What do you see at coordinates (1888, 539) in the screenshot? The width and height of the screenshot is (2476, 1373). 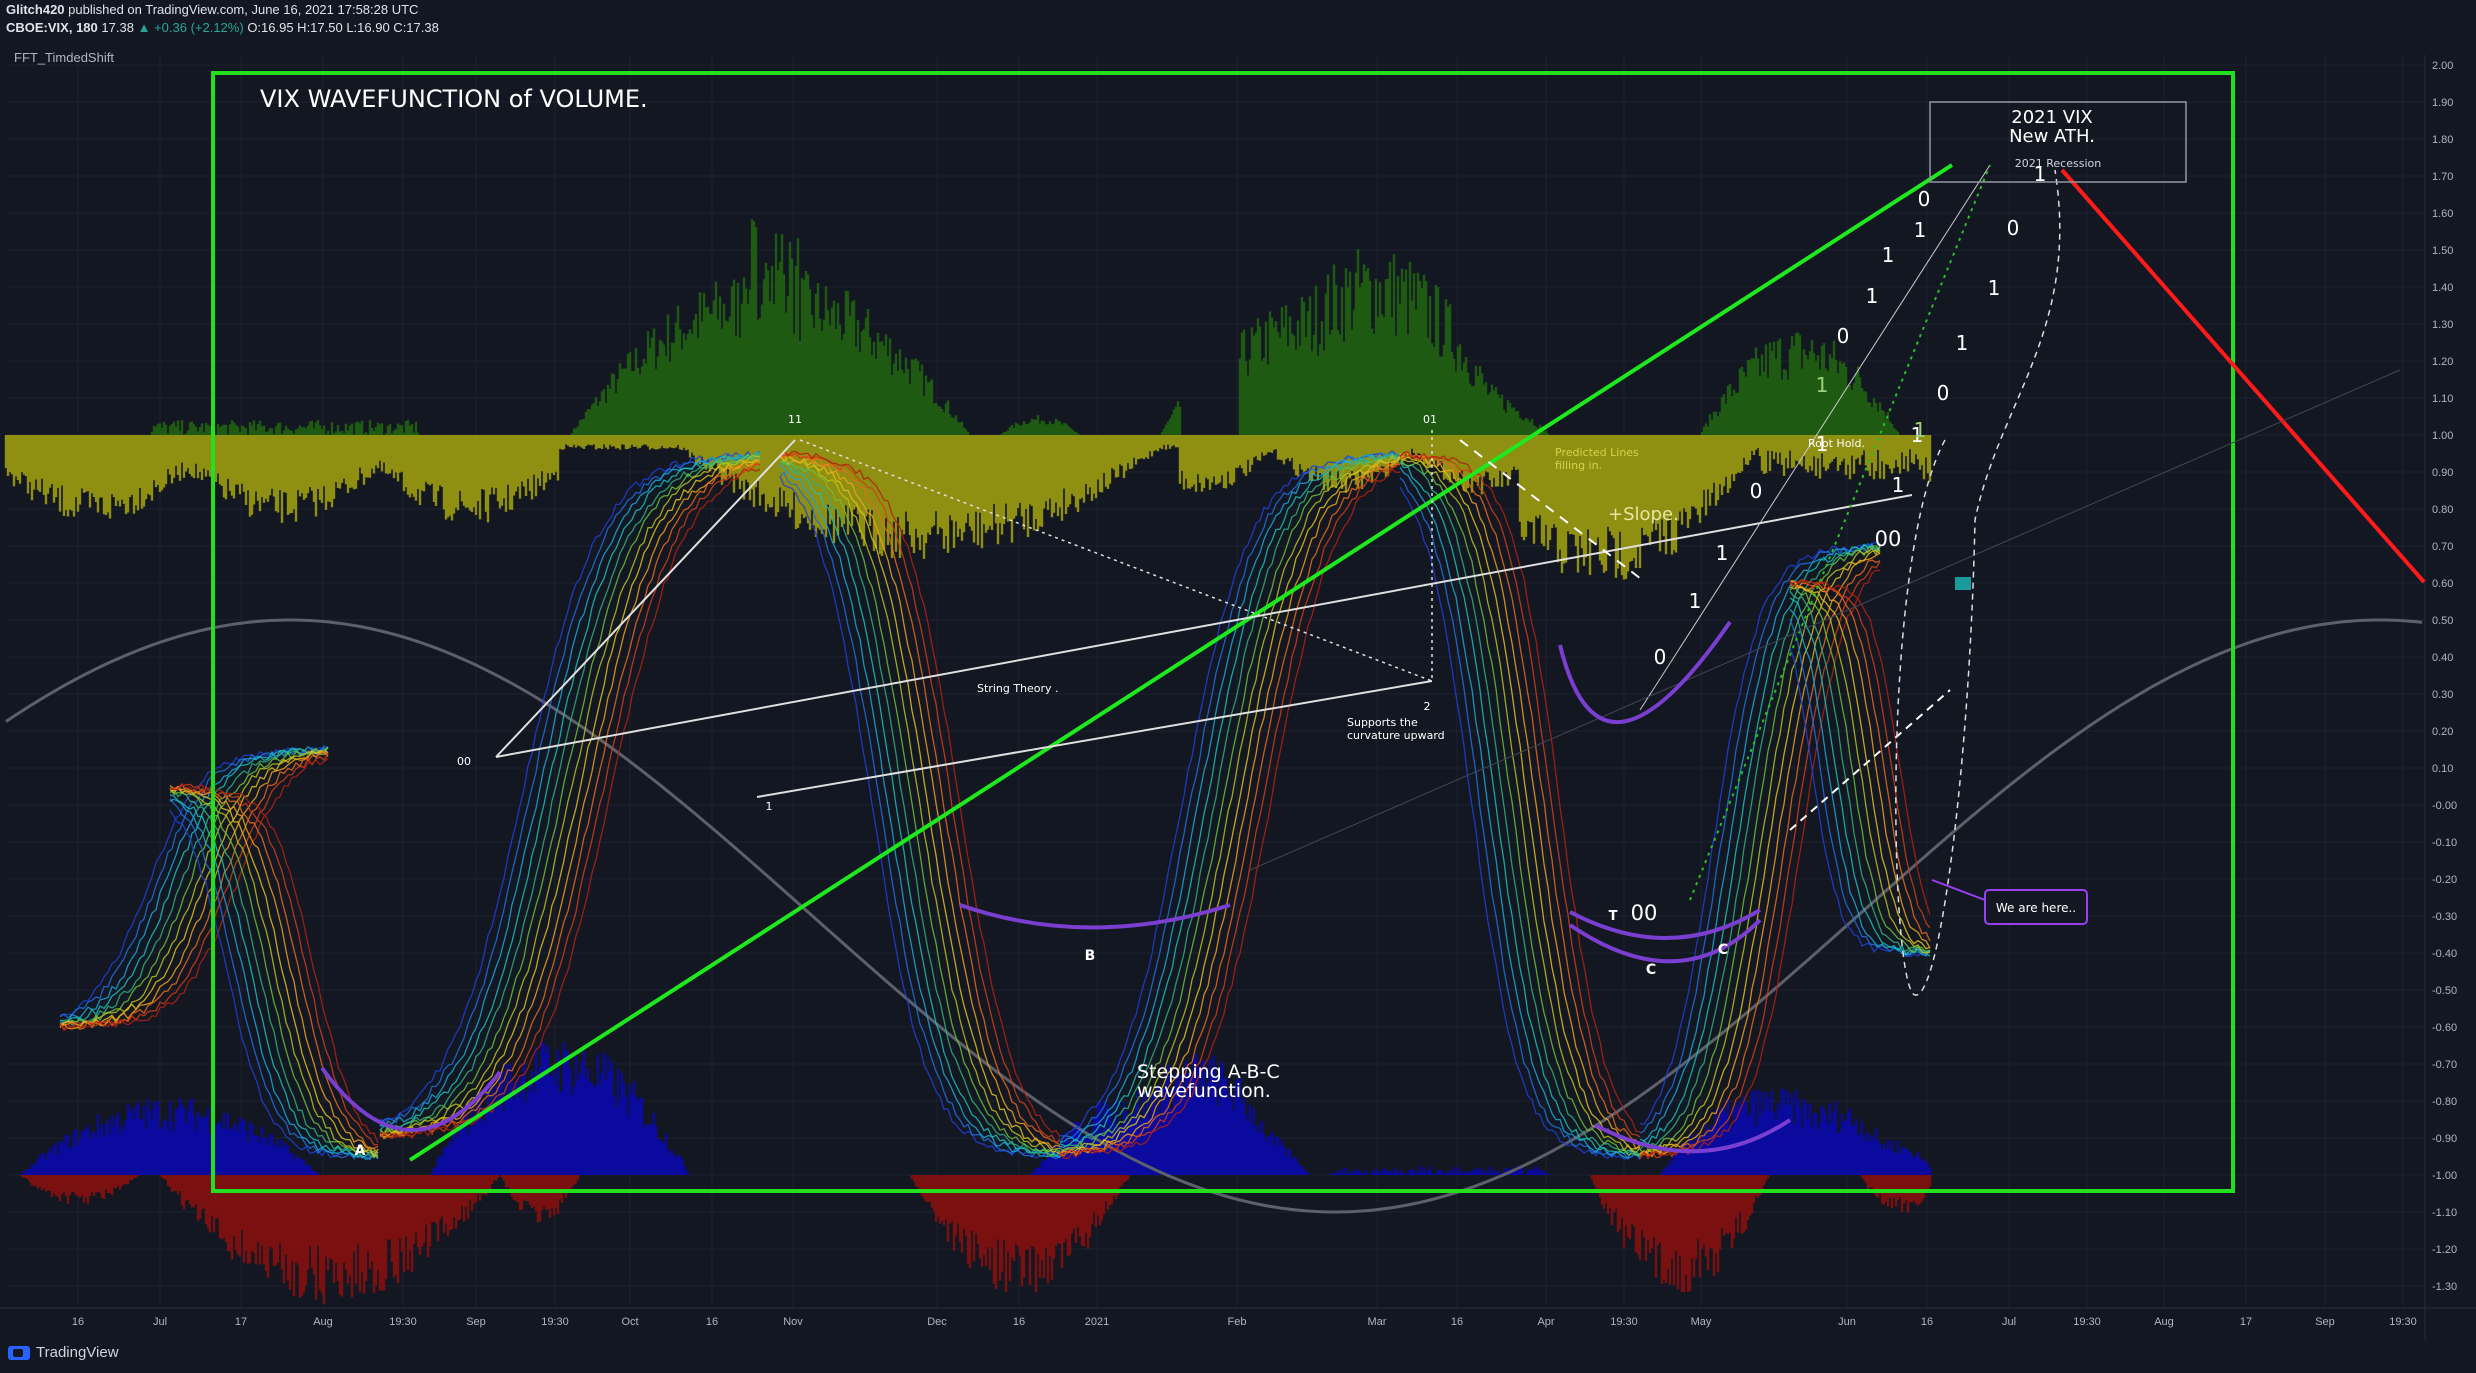 I see `label-00-right: 00` at bounding box center [1888, 539].